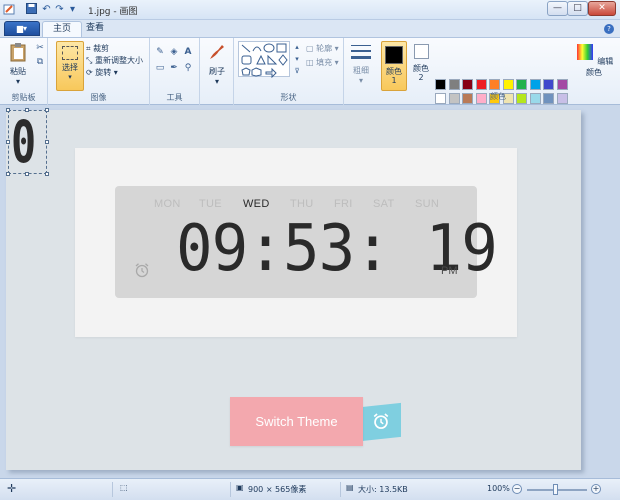 This screenshot has height=500, width=620. Describe the element at coordinates (577, 8) in the screenshot. I see `maximize-button: □` at that location.